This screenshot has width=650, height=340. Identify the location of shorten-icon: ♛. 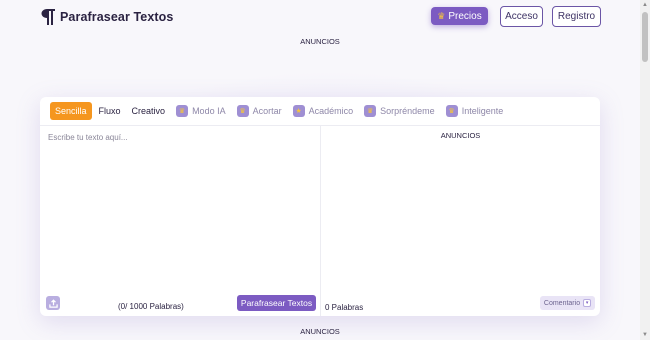
(242, 111).